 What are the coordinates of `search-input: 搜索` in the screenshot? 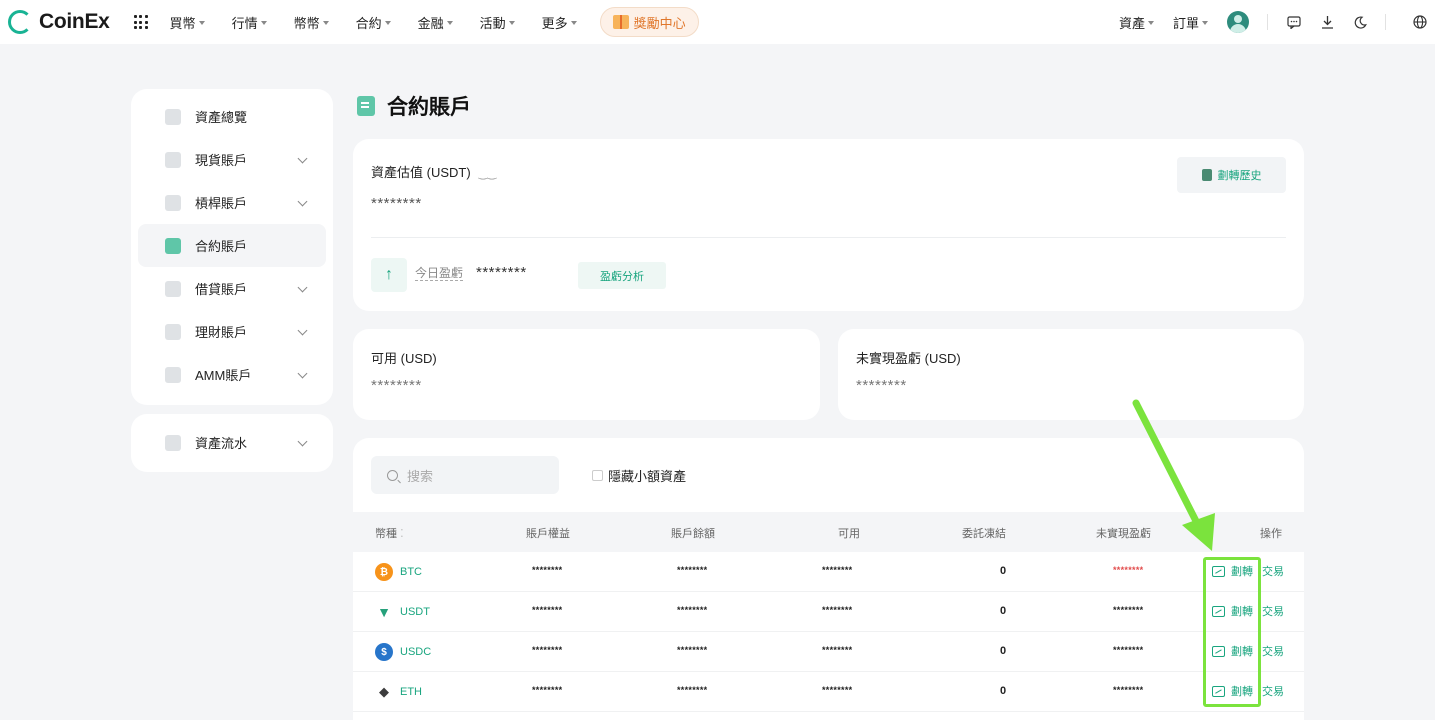 It's located at (465, 475).